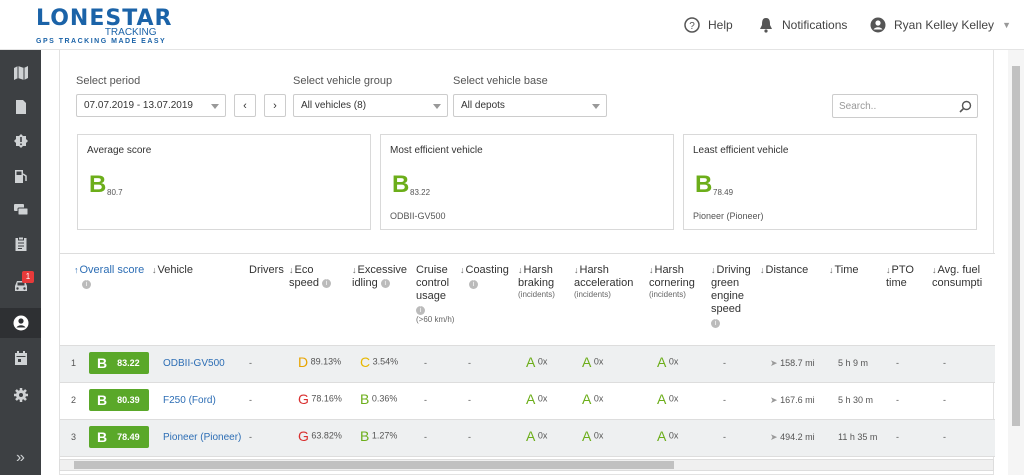  What do you see at coordinates (275, 105) in the screenshot?
I see `next-period-button: ›` at bounding box center [275, 105].